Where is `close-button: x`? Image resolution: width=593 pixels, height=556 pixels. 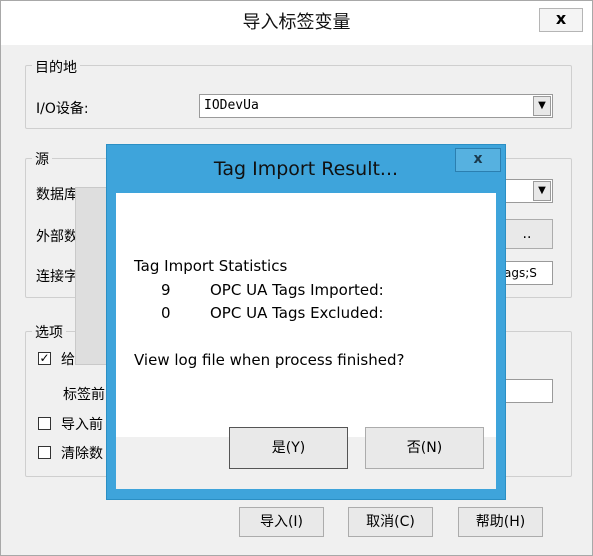 close-button: x is located at coordinates (561, 20).